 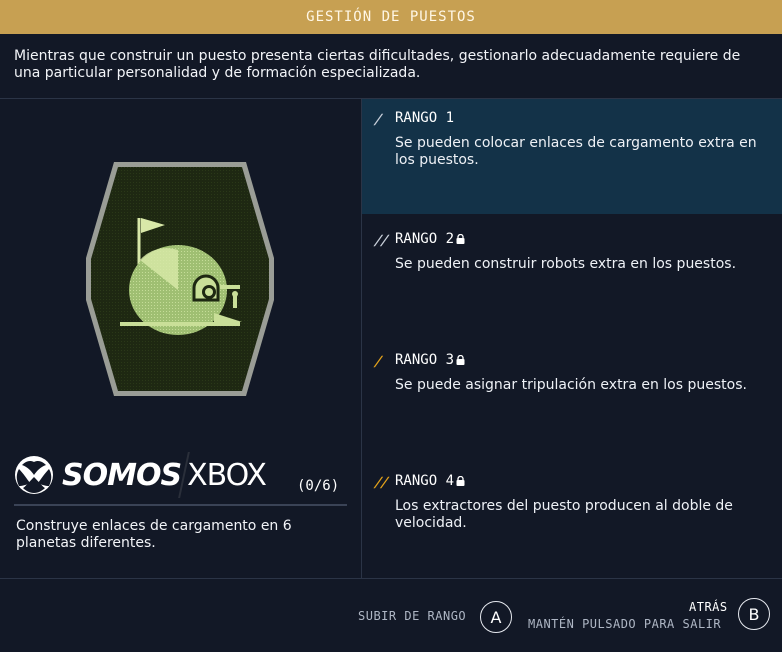 I want to click on back-hint: MANTÉN PULSADO PARA SALIR, so click(x=625, y=624).